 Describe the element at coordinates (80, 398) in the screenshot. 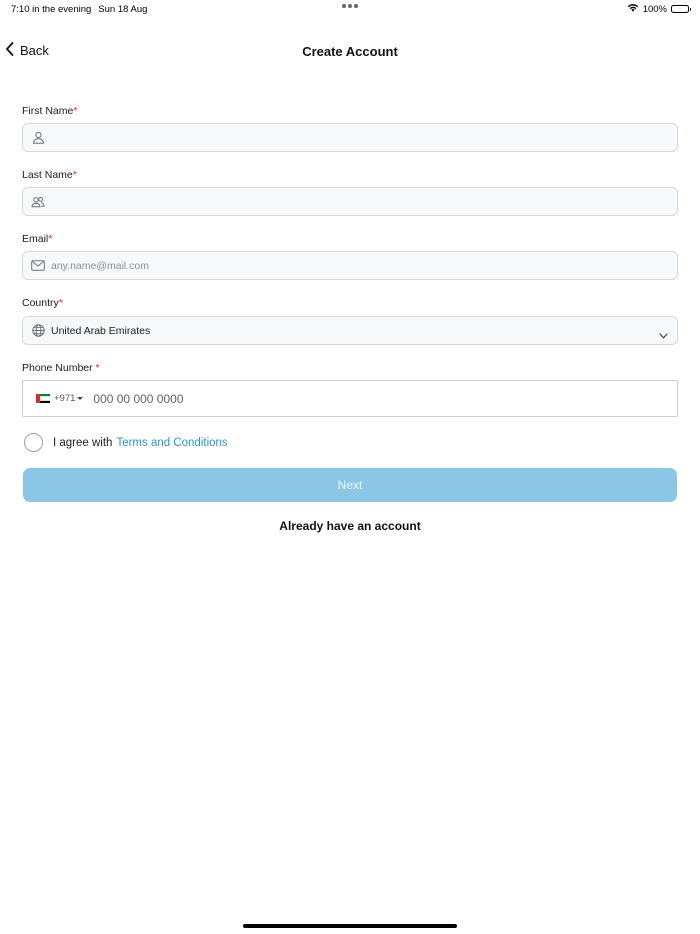

I see `caret-down-icon` at that location.